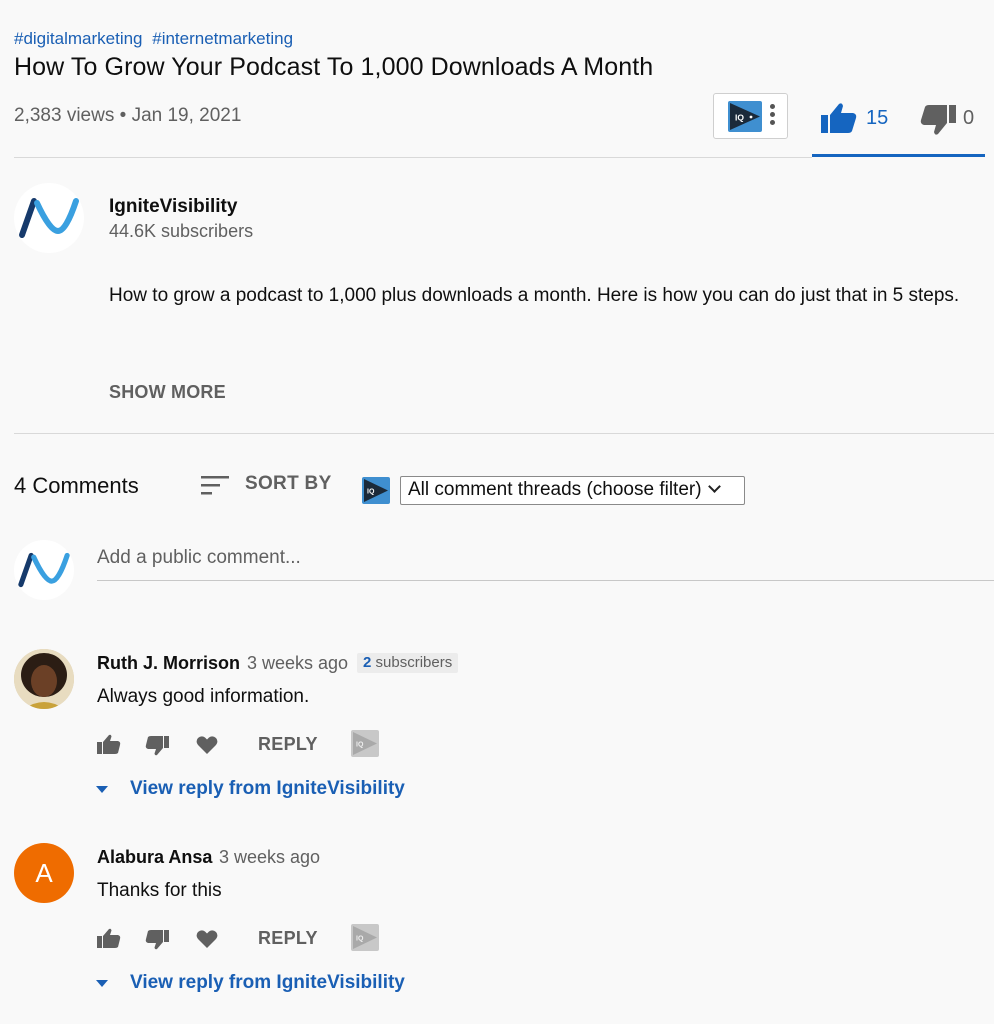 Image resolution: width=994 pixels, height=1024 pixels. I want to click on commenter-avatar: A, so click(44, 873).